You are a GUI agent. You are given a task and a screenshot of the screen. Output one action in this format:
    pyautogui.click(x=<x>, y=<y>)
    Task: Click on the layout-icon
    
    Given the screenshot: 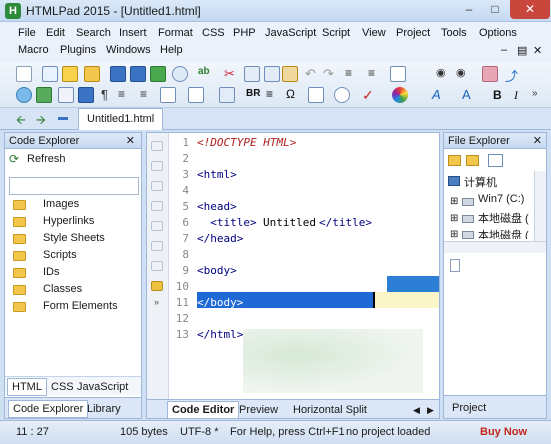 What is the action you would take?
    pyautogui.click(x=398, y=74)
    